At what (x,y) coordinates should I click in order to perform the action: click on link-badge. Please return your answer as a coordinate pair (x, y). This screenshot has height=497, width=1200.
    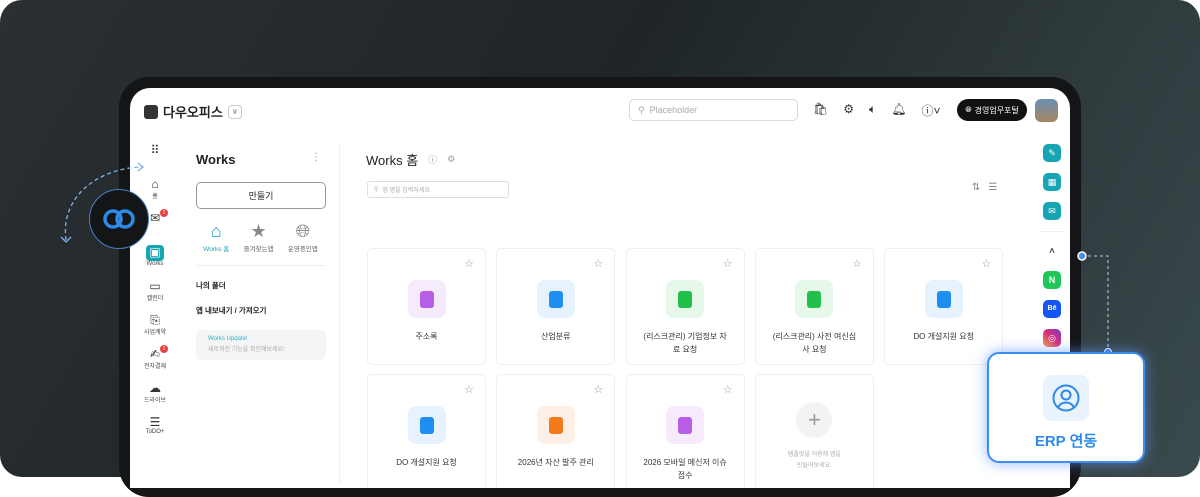
    Looking at the image, I should click on (119, 219).